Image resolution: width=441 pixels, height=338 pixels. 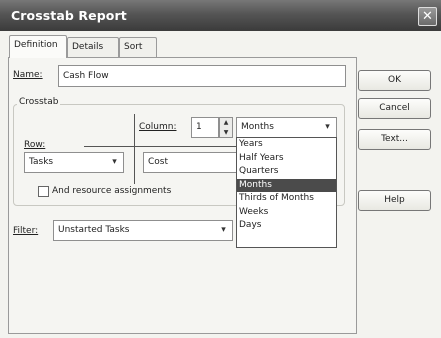 I want to click on unit-option-weeks: Weeks, so click(x=286, y=213).